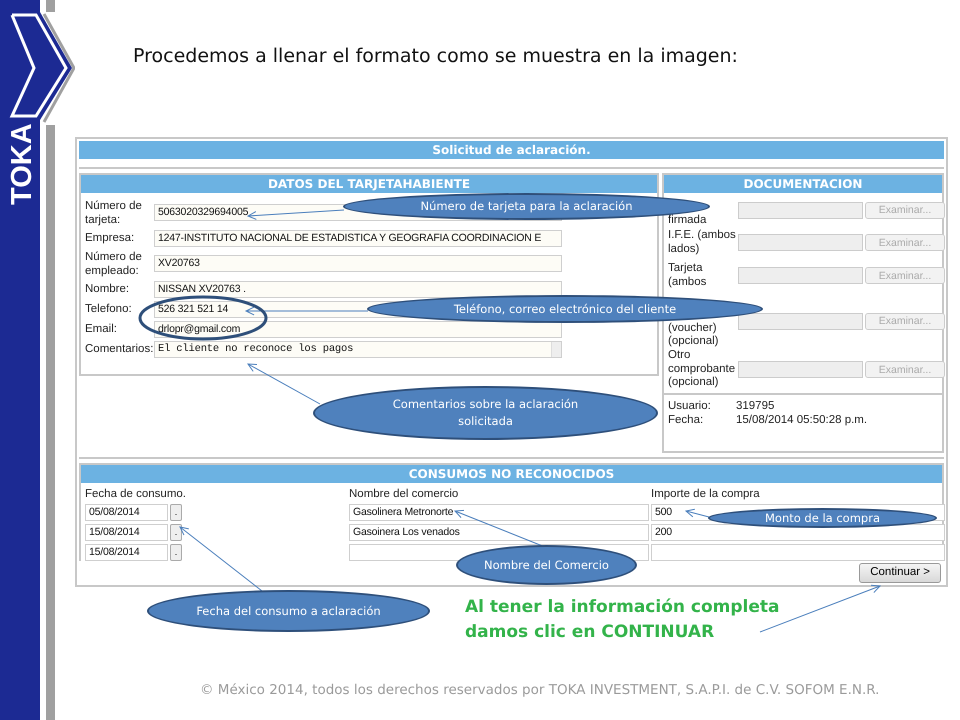 This screenshot has height=720, width=960. What do you see at coordinates (798, 552) in the screenshot?
I see `amount-field` at bounding box center [798, 552].